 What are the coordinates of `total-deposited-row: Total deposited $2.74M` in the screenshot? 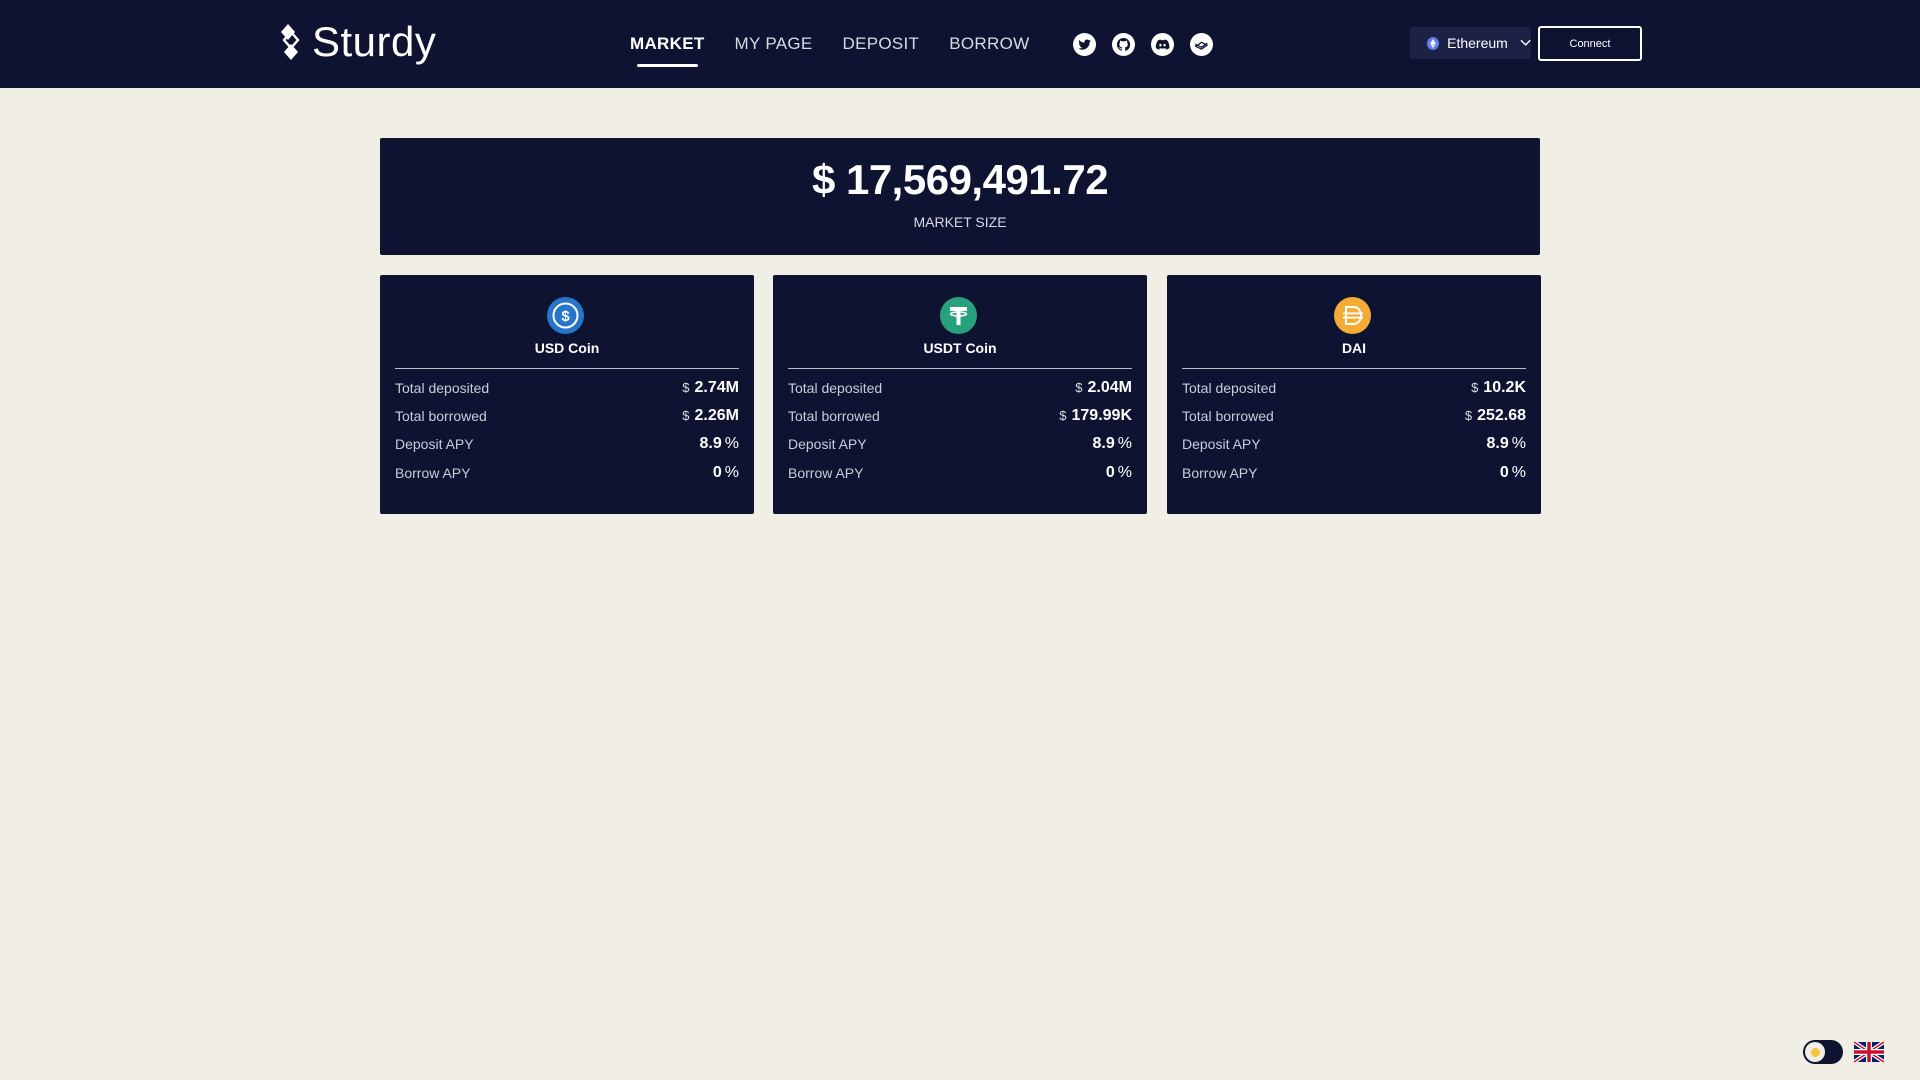 It's located at (567, 388).